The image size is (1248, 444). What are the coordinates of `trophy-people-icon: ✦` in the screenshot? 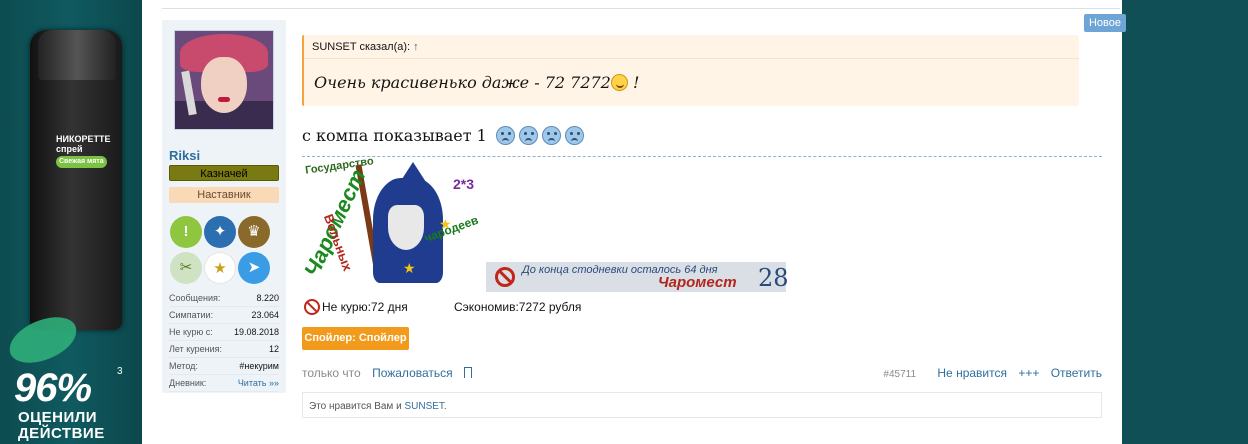 It's located at (220, 232).